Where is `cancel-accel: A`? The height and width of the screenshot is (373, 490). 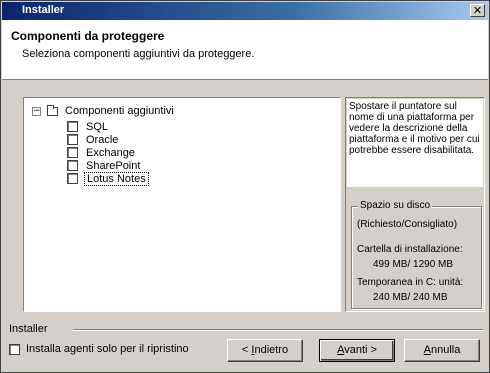
cancel-accel: A is located at coordinates (427, 350).